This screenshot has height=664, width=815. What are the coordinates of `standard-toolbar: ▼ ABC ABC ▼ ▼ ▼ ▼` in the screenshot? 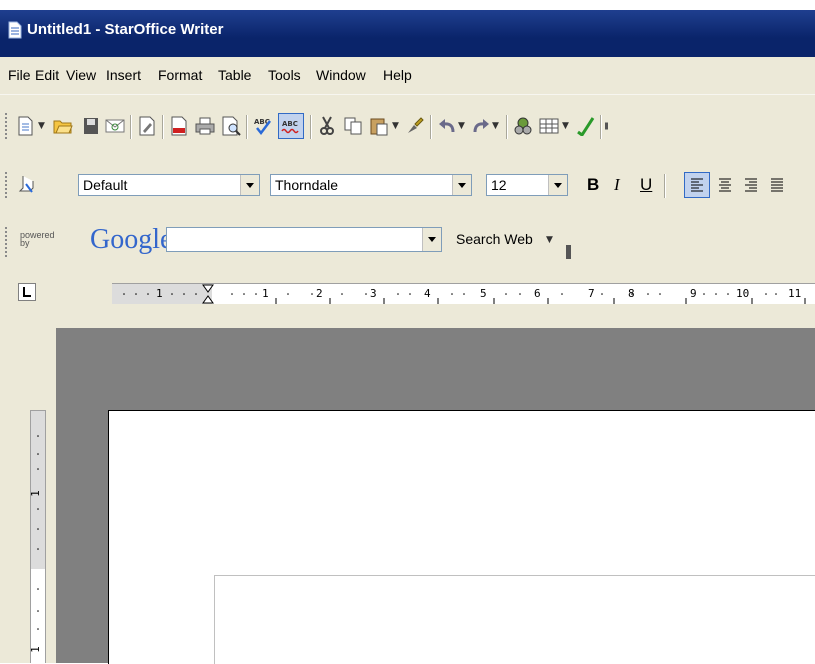 It's located at (407, 126).